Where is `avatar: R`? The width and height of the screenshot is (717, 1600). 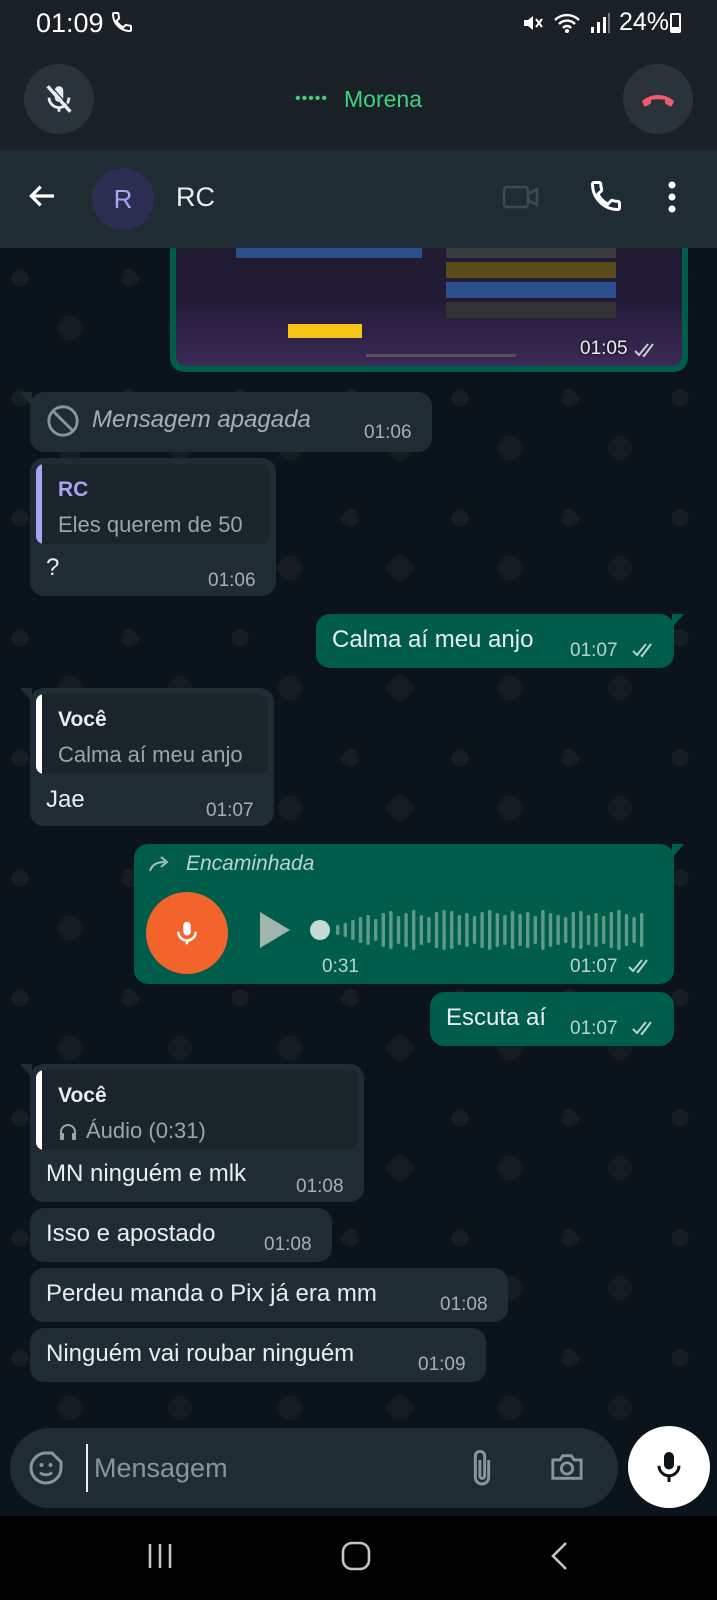 avatar: R is located at coordinates (123, 199).